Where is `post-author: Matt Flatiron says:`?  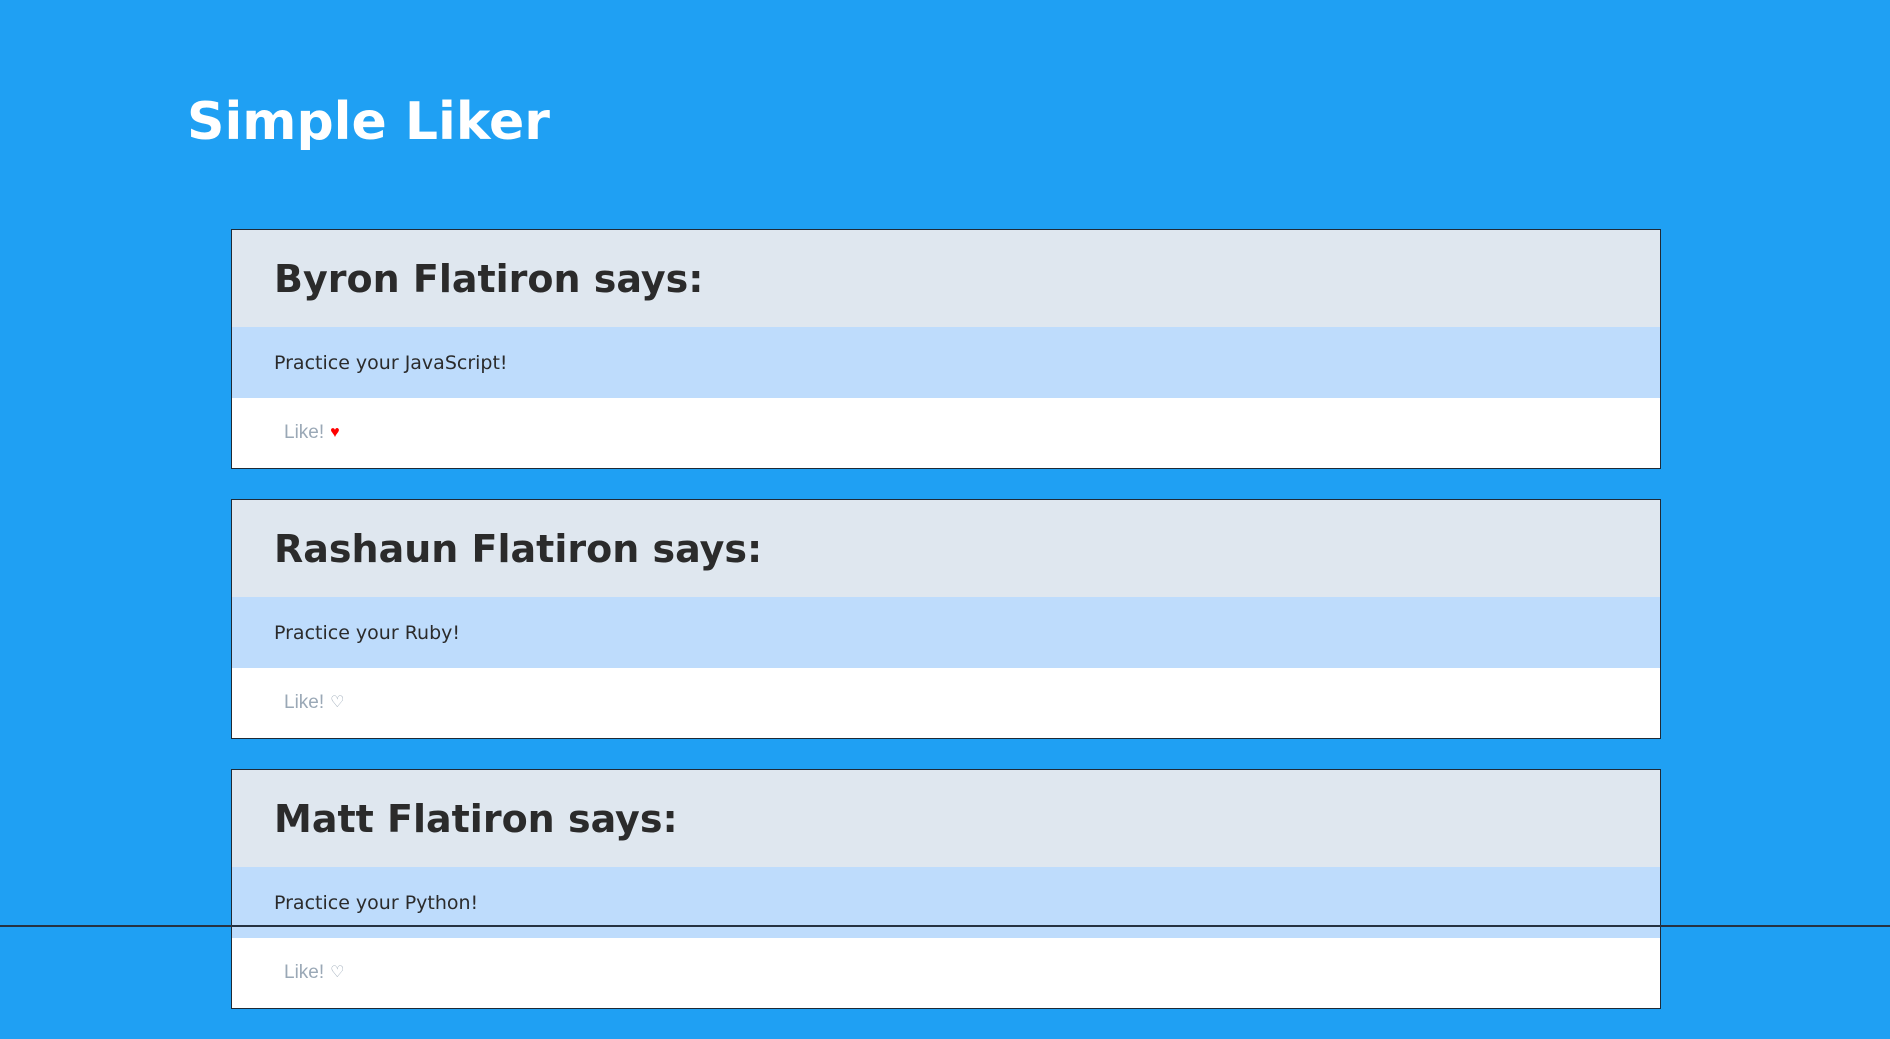 post-author: Matt Flatiron says: is located at coordinates (476, 818).